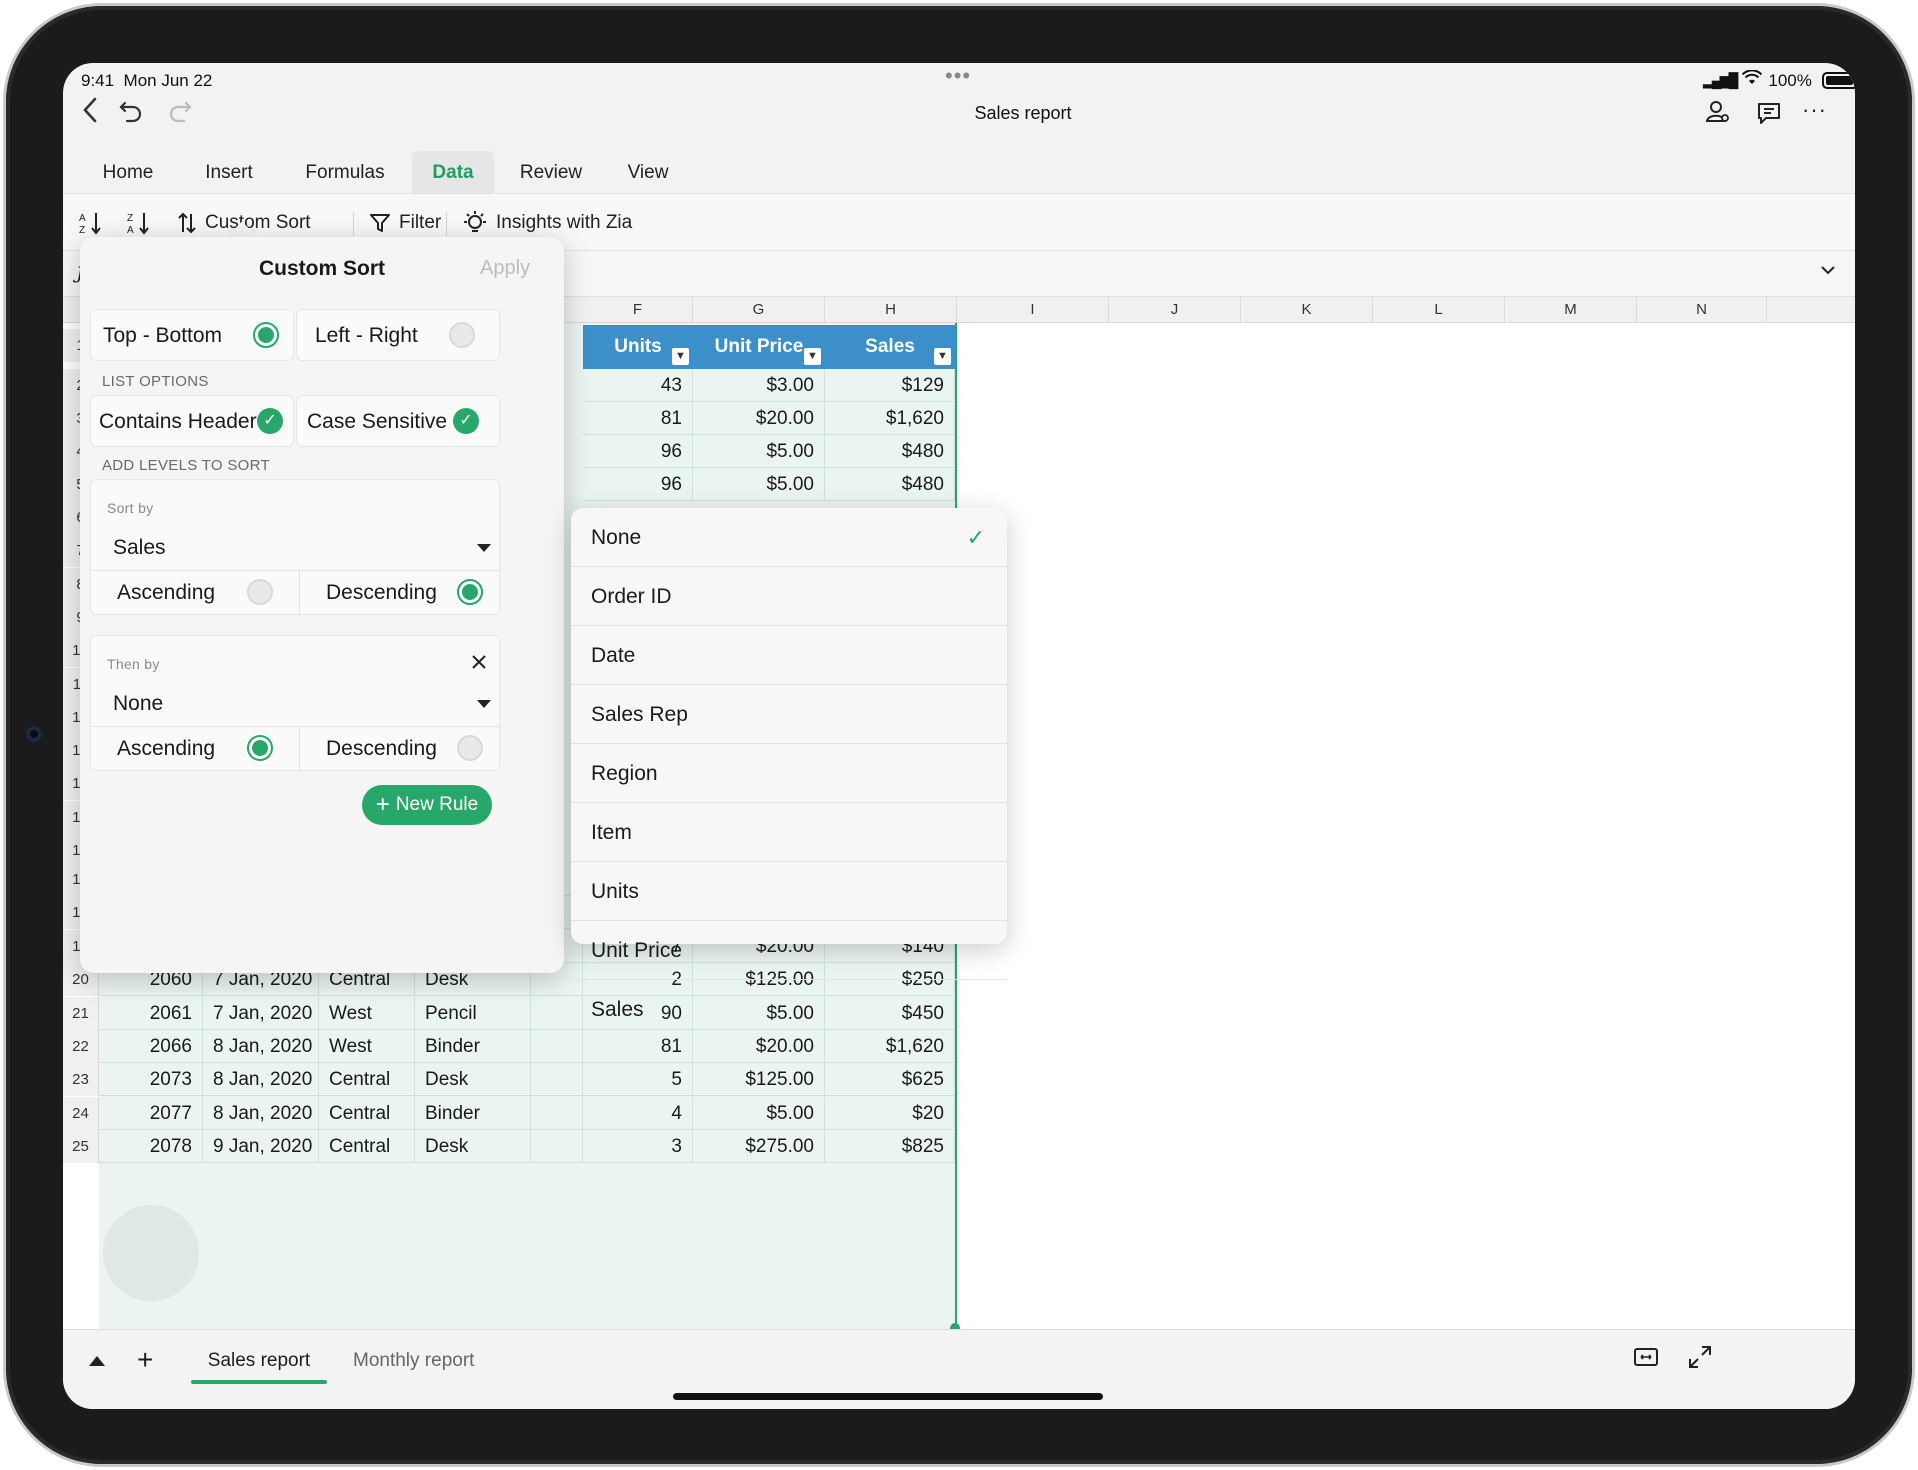  Describe the element at coordinates (260, 592) in the screenshot. I see `sort-by-ascending-radio` at that location.